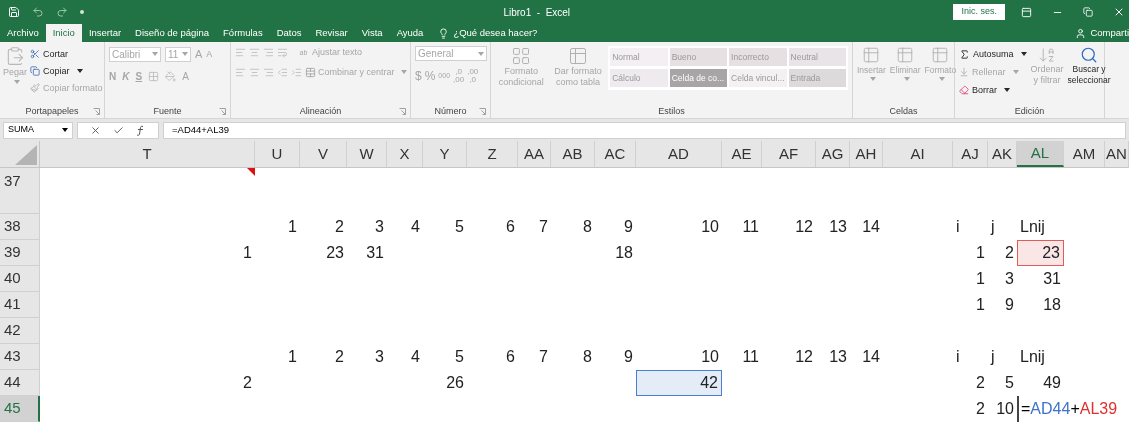  What do you see at coordinates (20, 305) in the screenshot?
I see `row-header: 41` at bounding box center [20, 305].